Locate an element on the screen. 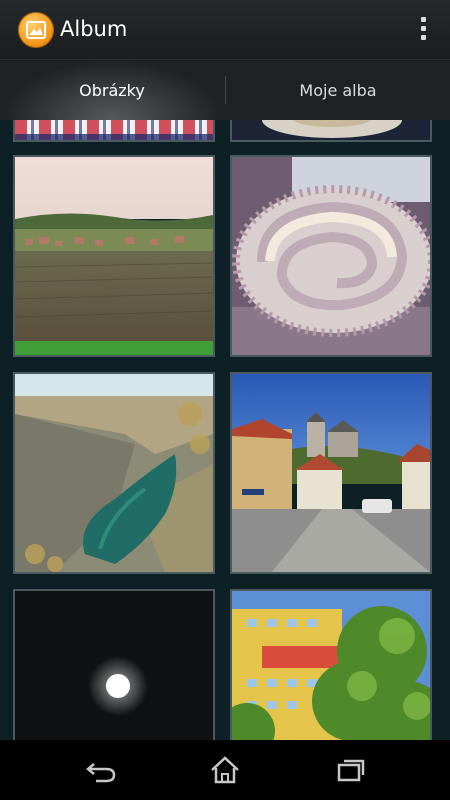  navigation-bar is located at coordinates (225, 770).